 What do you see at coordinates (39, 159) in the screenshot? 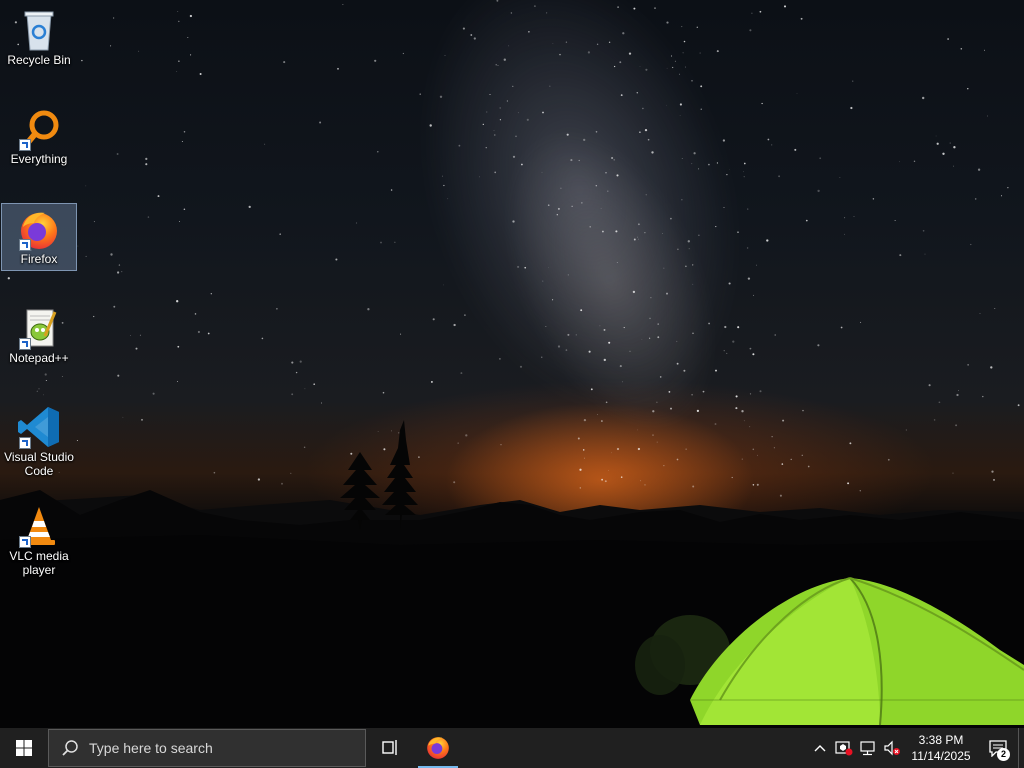
I see `desktop-icon-label: Everything` at bounding box center [39, 159].